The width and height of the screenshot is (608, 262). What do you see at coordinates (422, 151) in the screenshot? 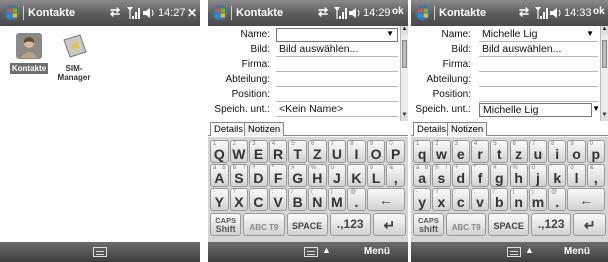
I see `key-q: 1q` at bounding box center [422, 151].